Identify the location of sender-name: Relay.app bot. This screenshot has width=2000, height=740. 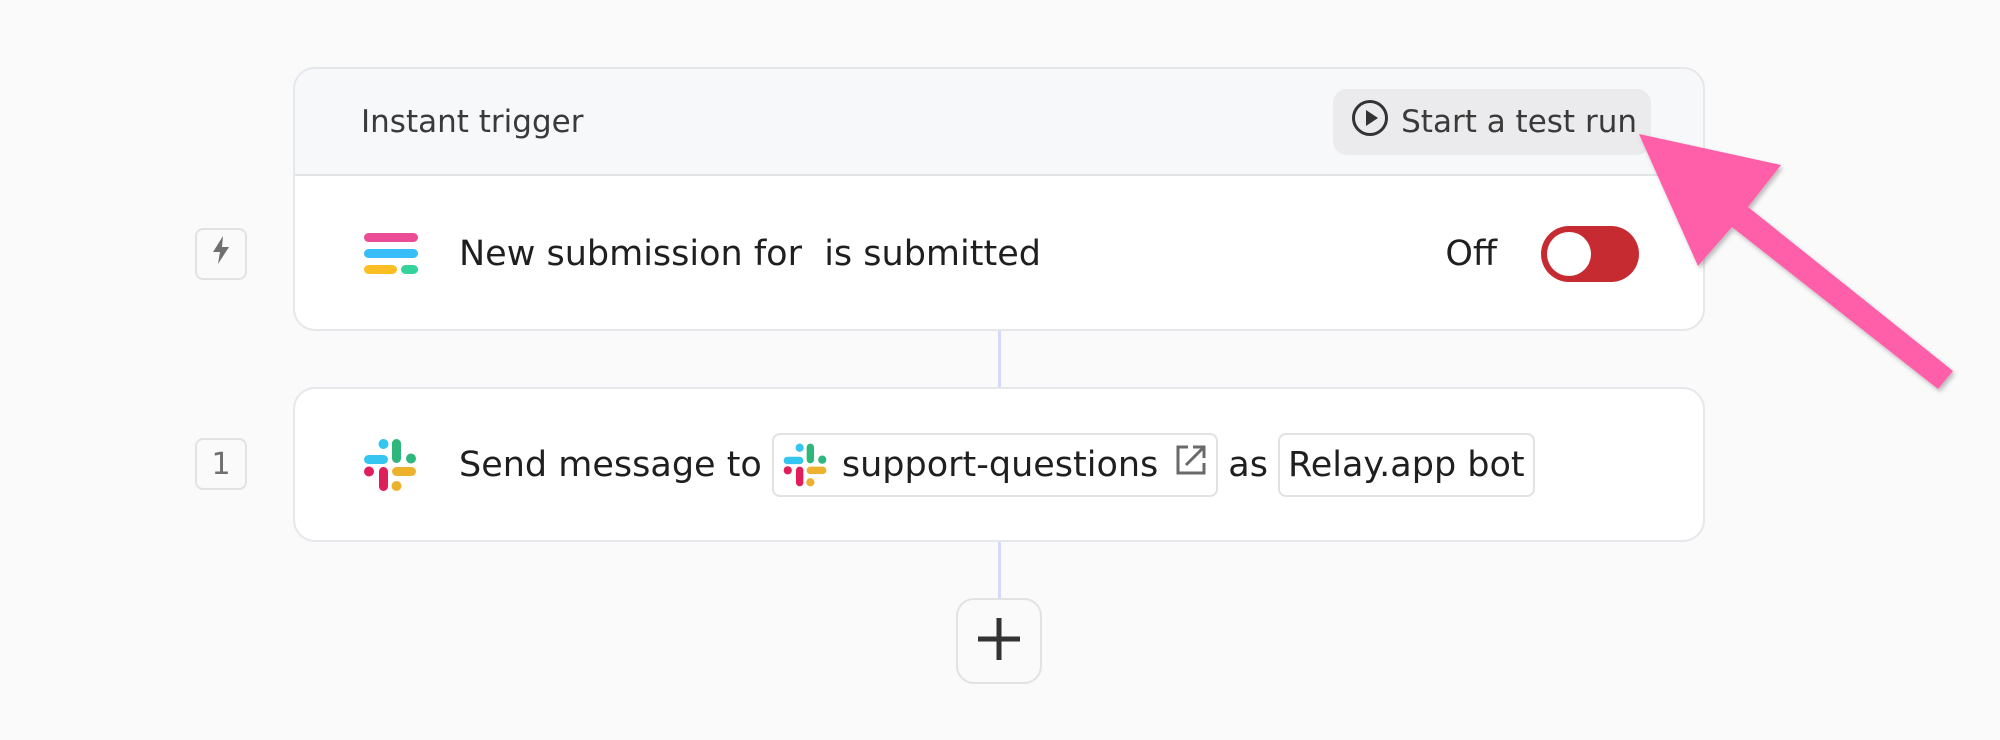
(1406, 464).